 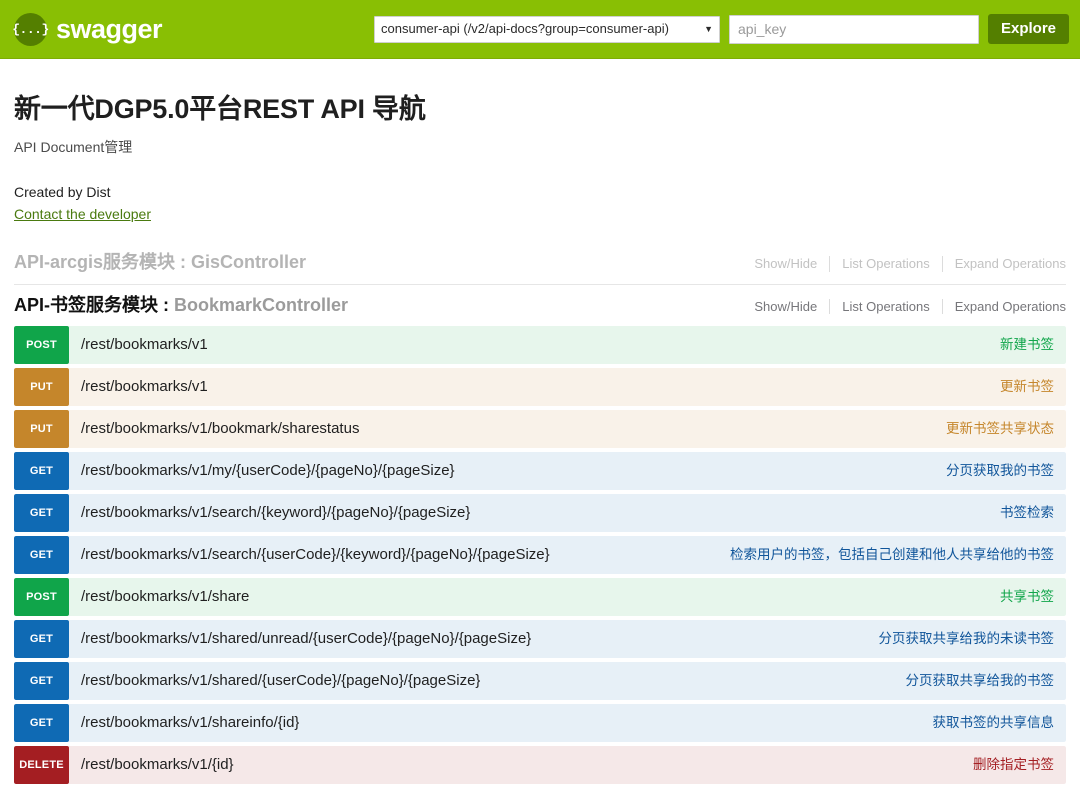 What do you see at coordinates (73, 147) in the screenshot?
I see `api-subtitle: API Document管理` at bounding box center [73, 147].